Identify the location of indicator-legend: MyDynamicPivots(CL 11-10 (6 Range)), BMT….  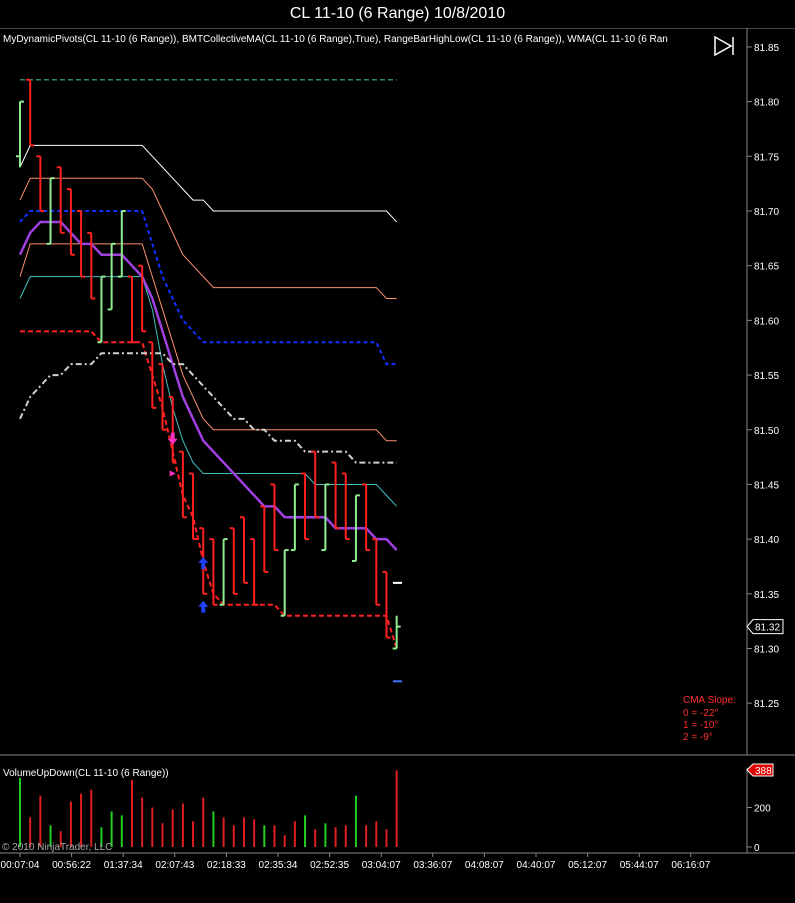
(335, 39).